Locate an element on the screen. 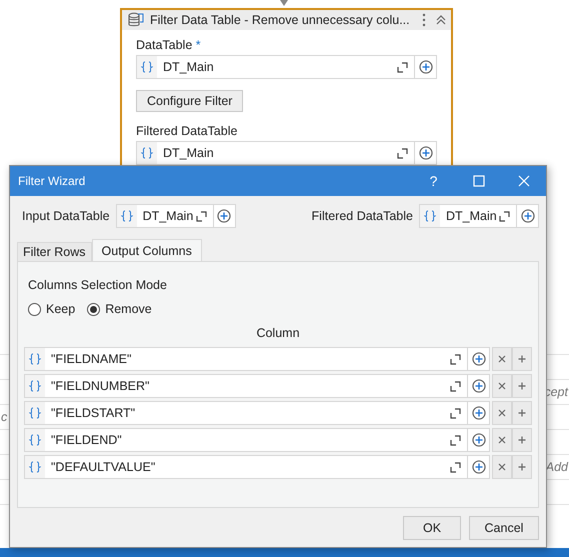 The height and width of the screenshot is (557, 569). background-text: c is located at coordinates (4, 417).